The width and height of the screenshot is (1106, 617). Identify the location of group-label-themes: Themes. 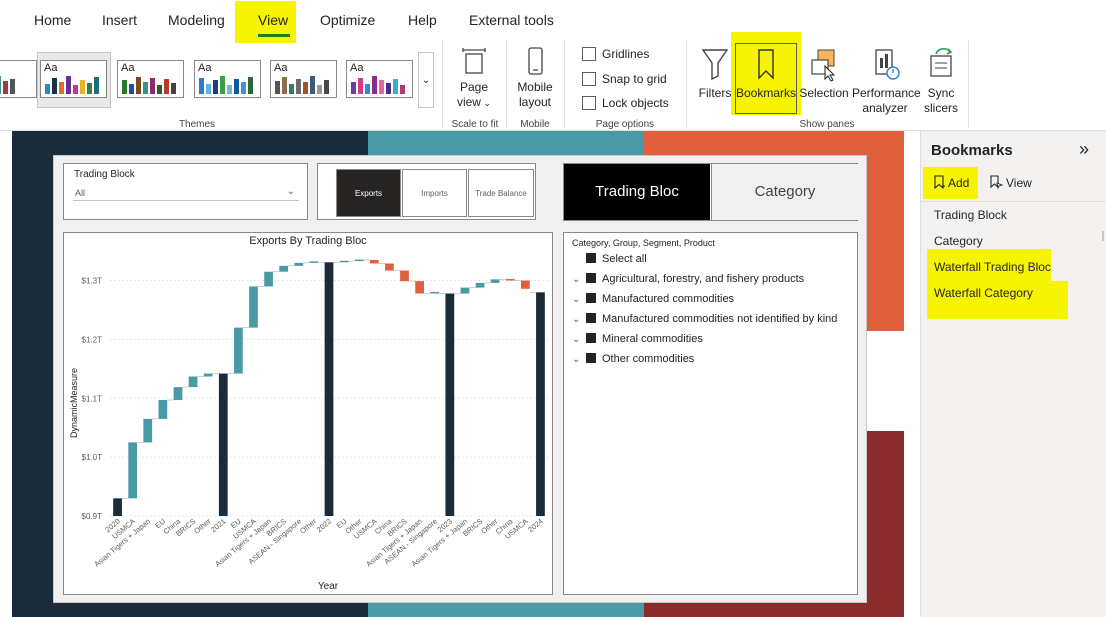
(197, 124).